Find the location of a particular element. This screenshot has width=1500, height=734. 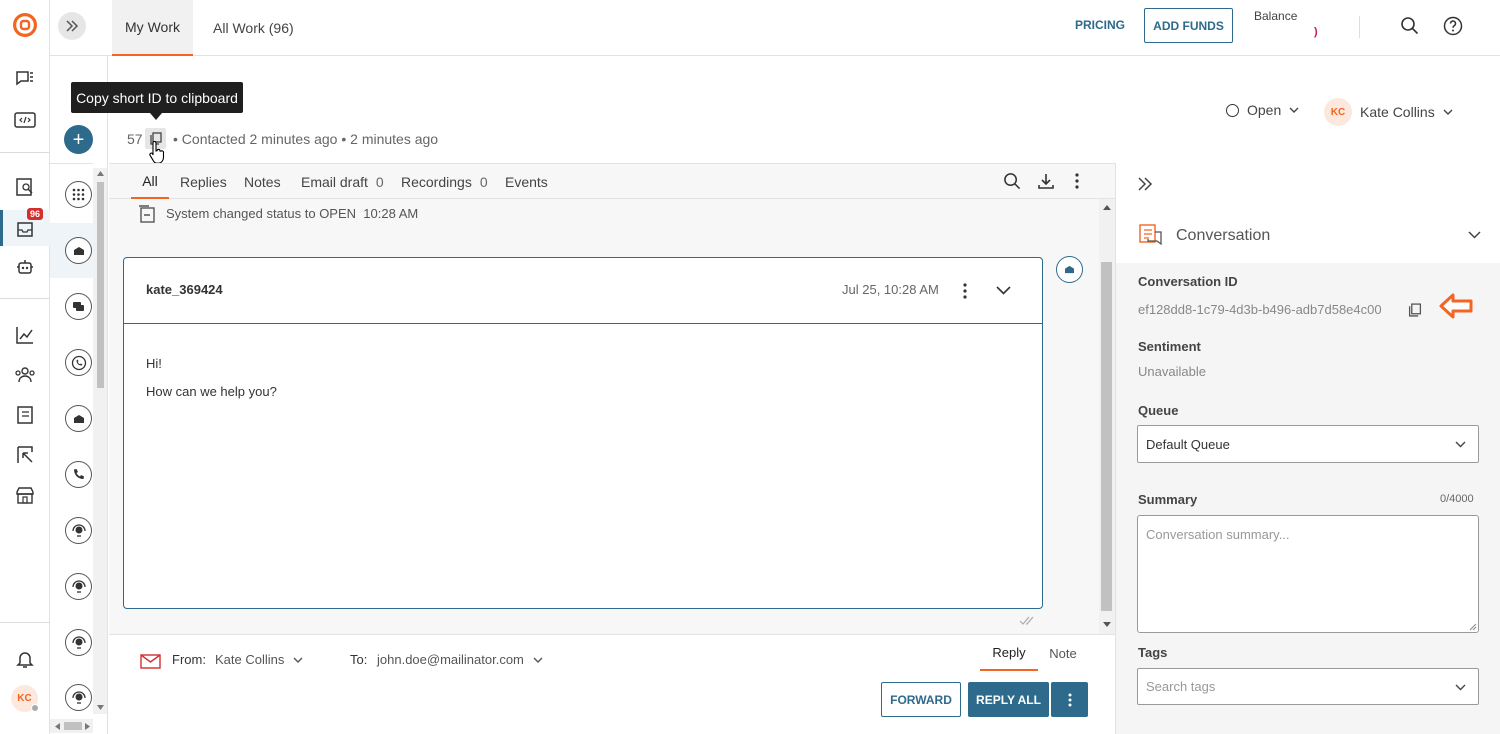

brand-logo-icon is located at coordinates (25, 25).